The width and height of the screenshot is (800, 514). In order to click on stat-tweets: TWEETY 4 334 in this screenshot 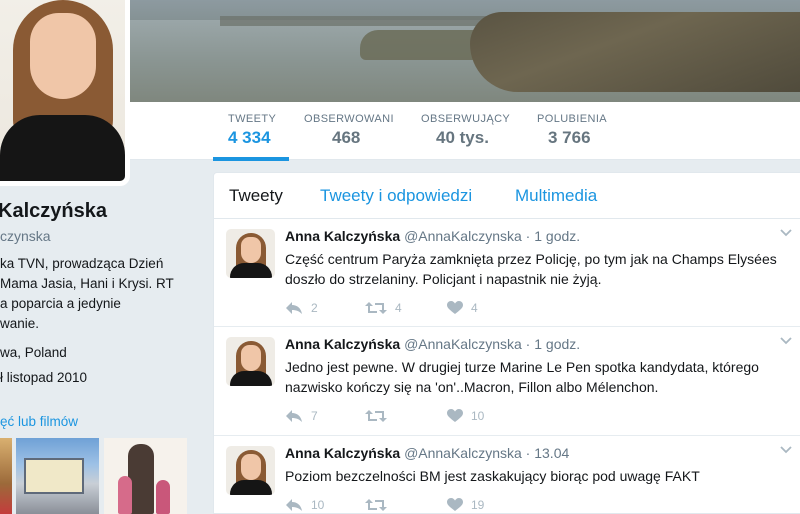, I will do `click(252, 130)`.